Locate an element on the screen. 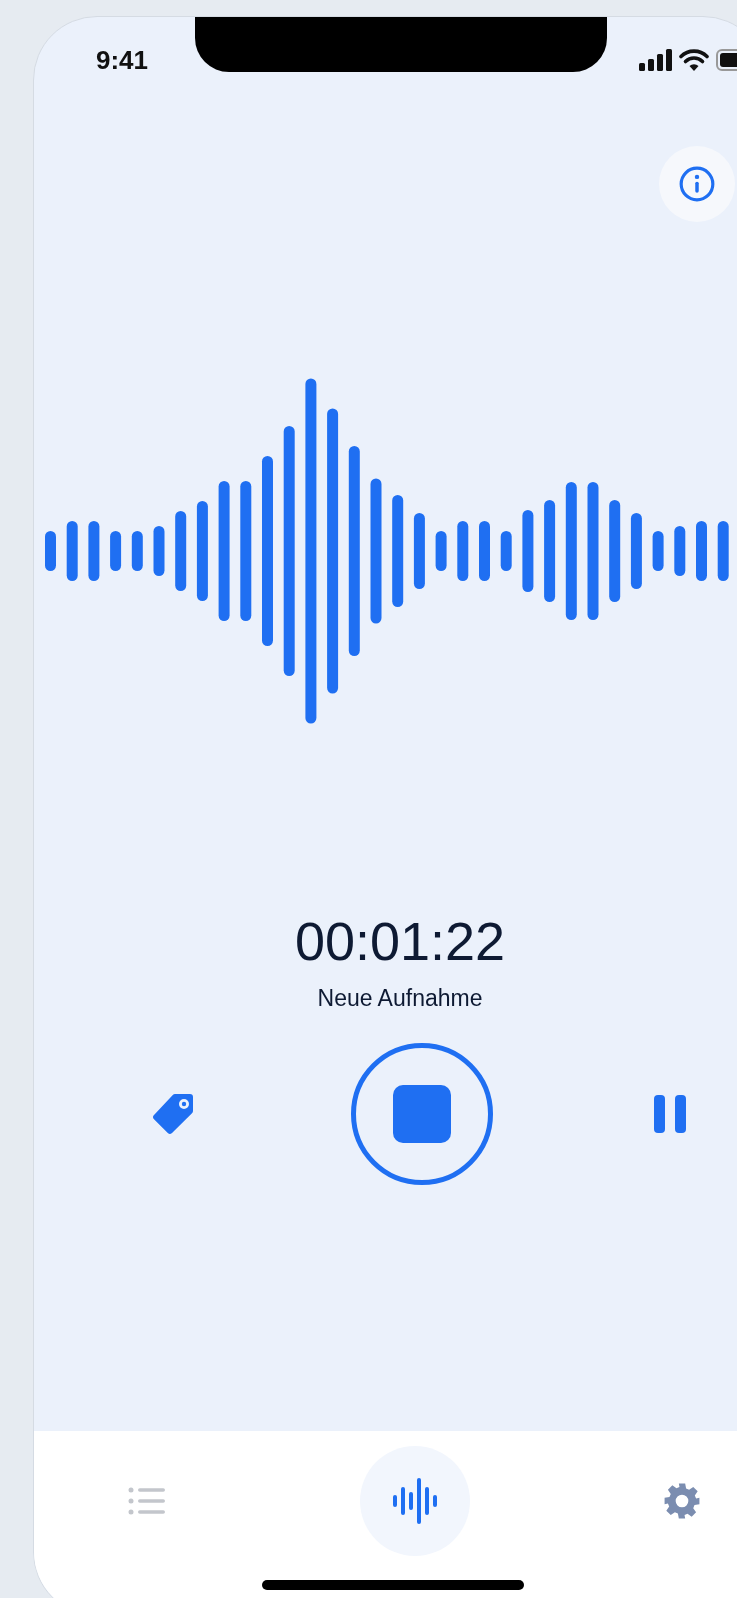 Image resolution: width=737 pixels, height=1598 pixels. stop-button is located at coordinates (422, 1114).